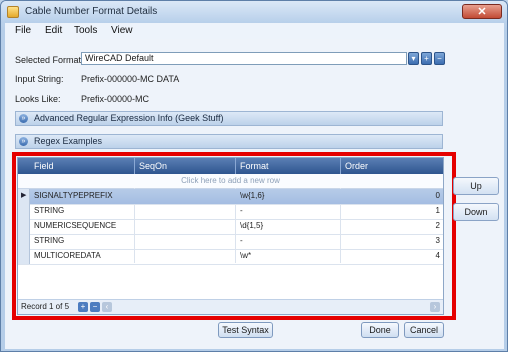 This screenshot has width=508, height=352. I want to click on add-format-button: +, so click(426, 58).